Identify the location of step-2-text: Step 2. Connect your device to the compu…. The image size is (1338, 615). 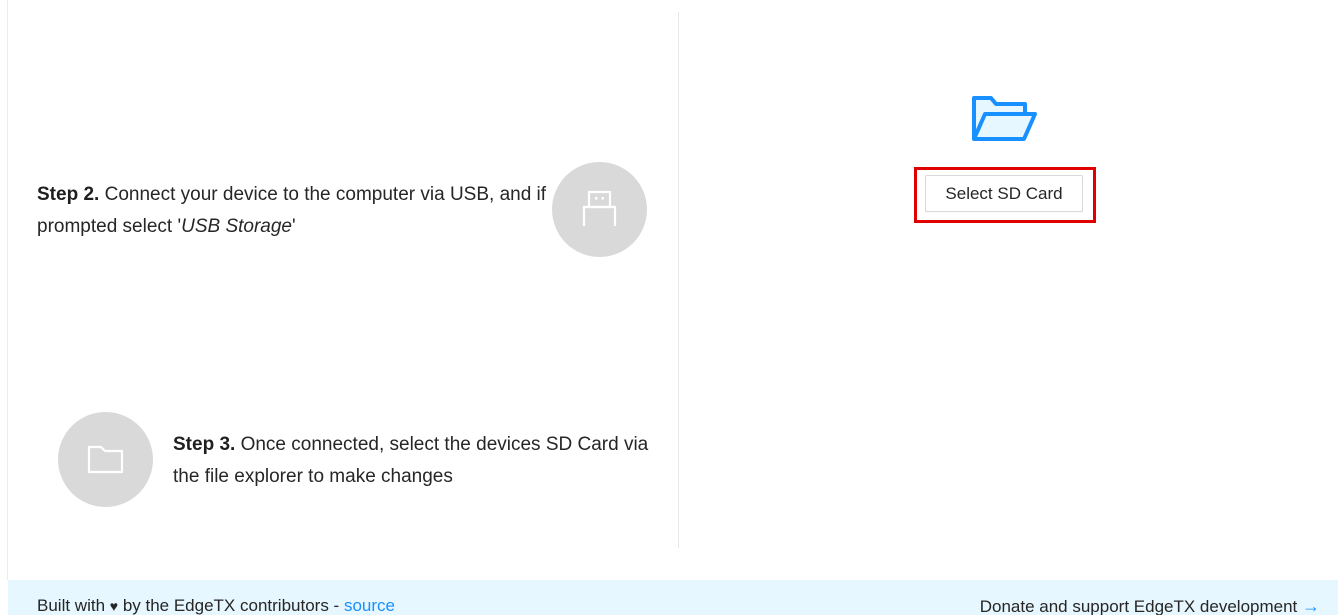
(292, 211).